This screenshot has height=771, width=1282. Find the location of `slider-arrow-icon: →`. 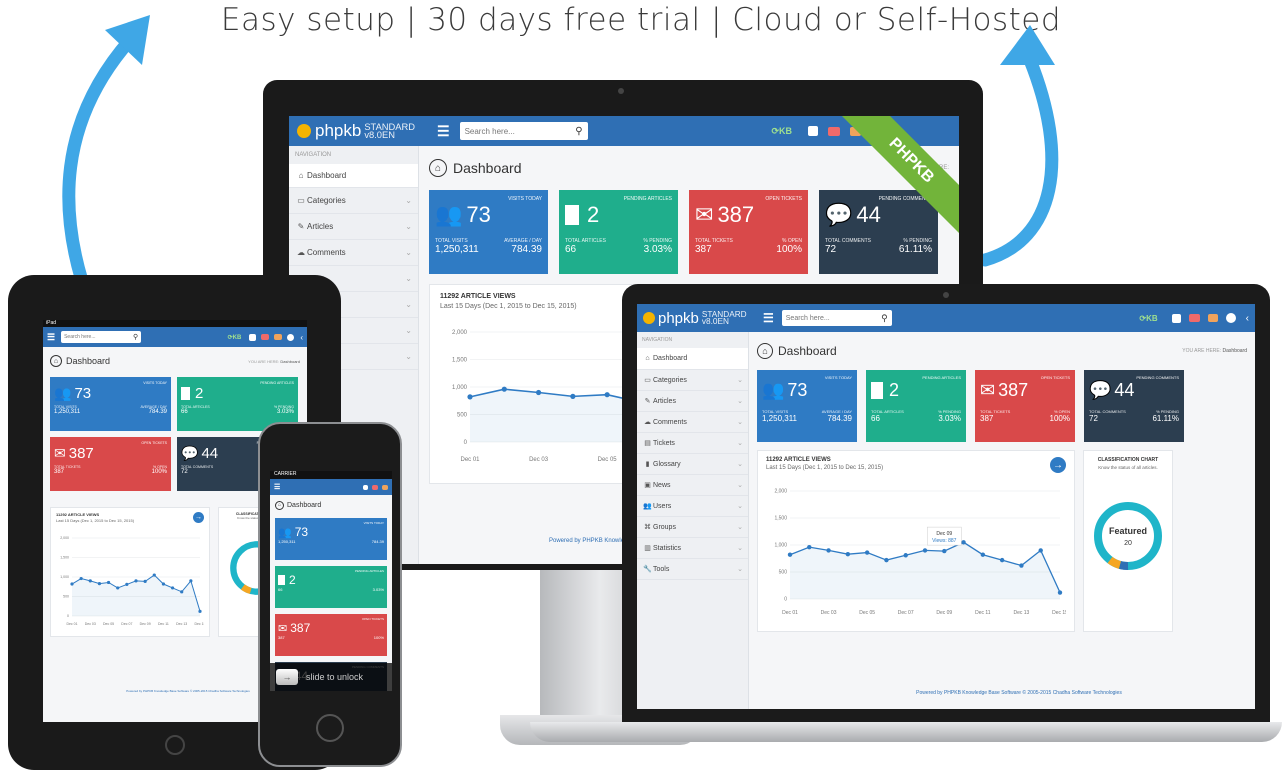

slider-arrow-icon: → is located at coordinates (287, 677).